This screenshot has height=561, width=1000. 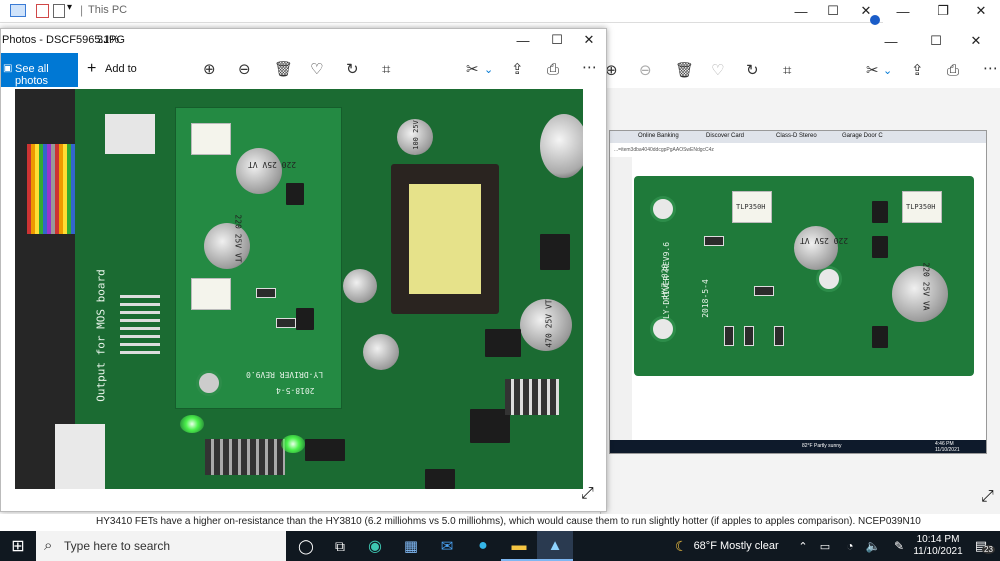 I want to click on file-explorer-icon: ▬, so click(x=519, y=546).